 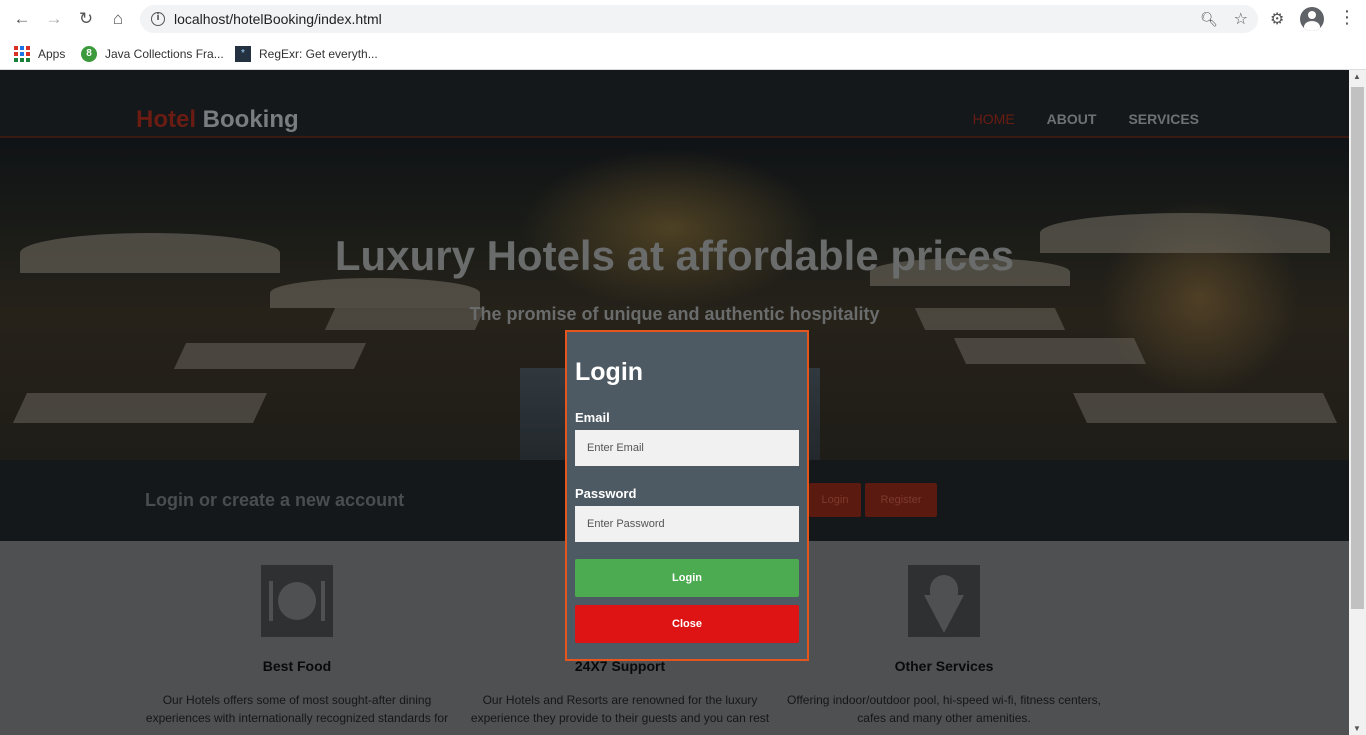 I want to click on bookmark-star-icon: ☆, so click(x=1241, y=19).